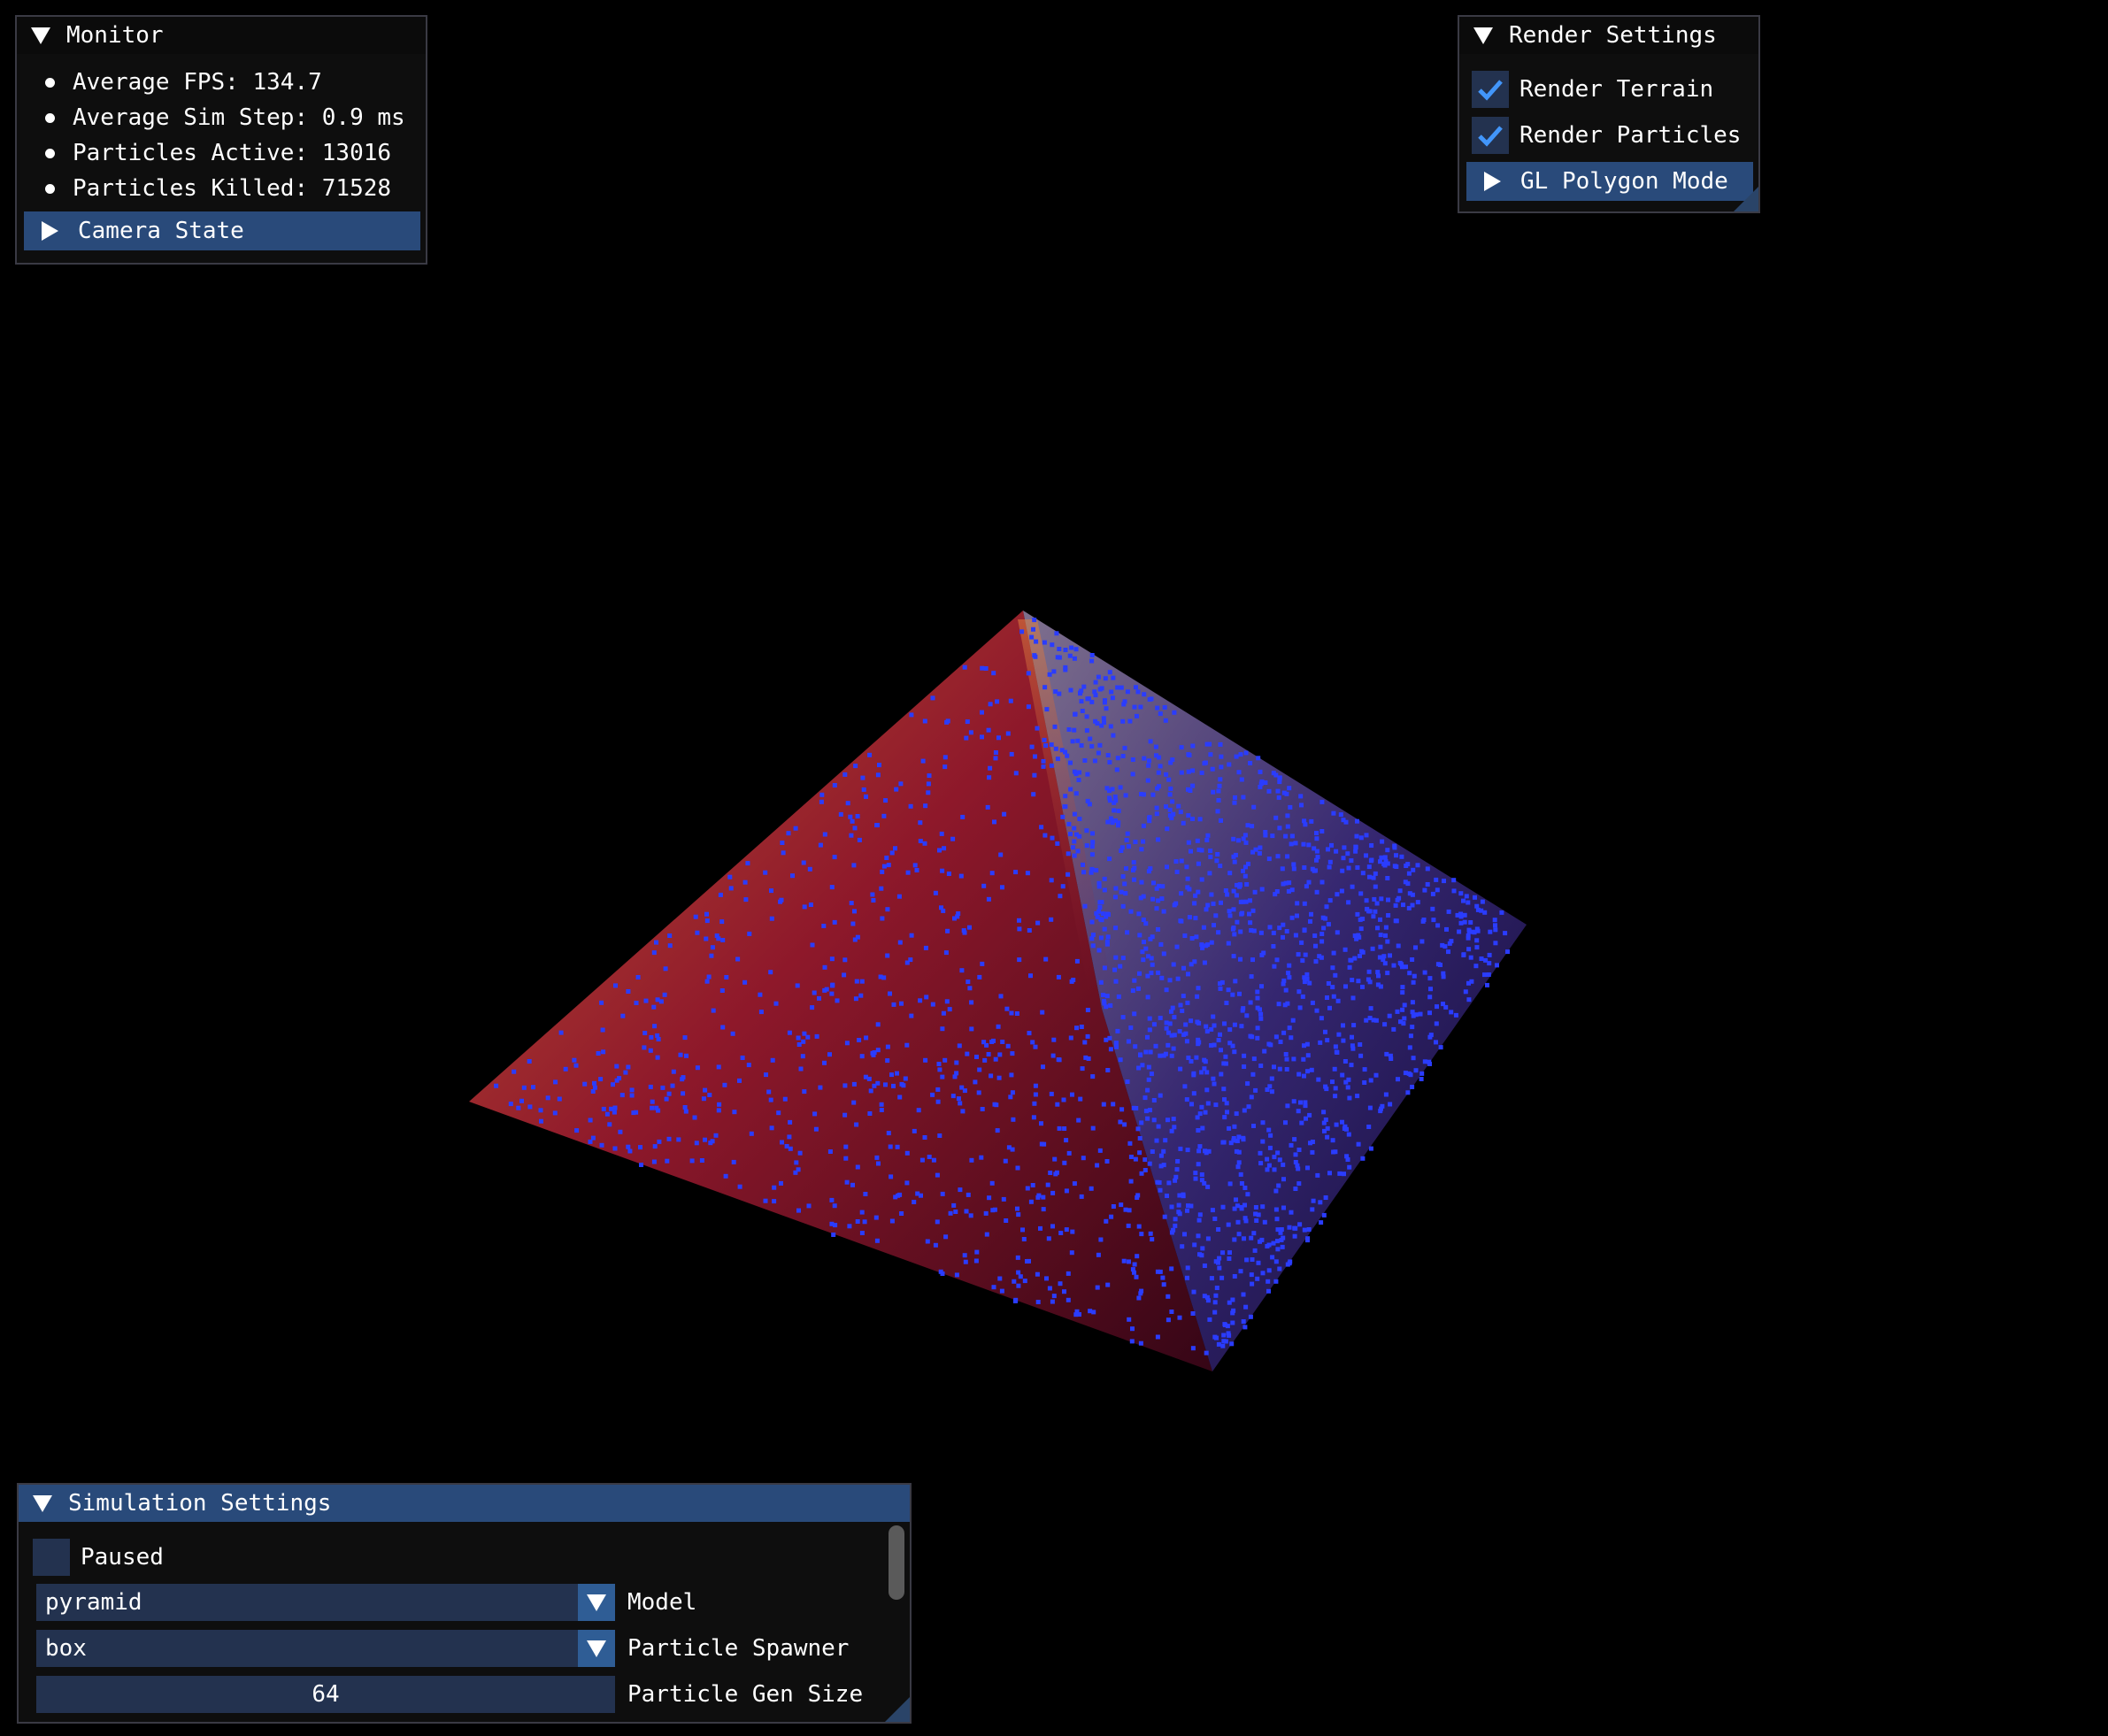 Image resolution: width=2108 pixels, height=1736 pixels. What do you see at coordinates (1606, 135) in the screenshot?
I see `render-particles-option: Render Particles` at bounding box center [1606, 135].